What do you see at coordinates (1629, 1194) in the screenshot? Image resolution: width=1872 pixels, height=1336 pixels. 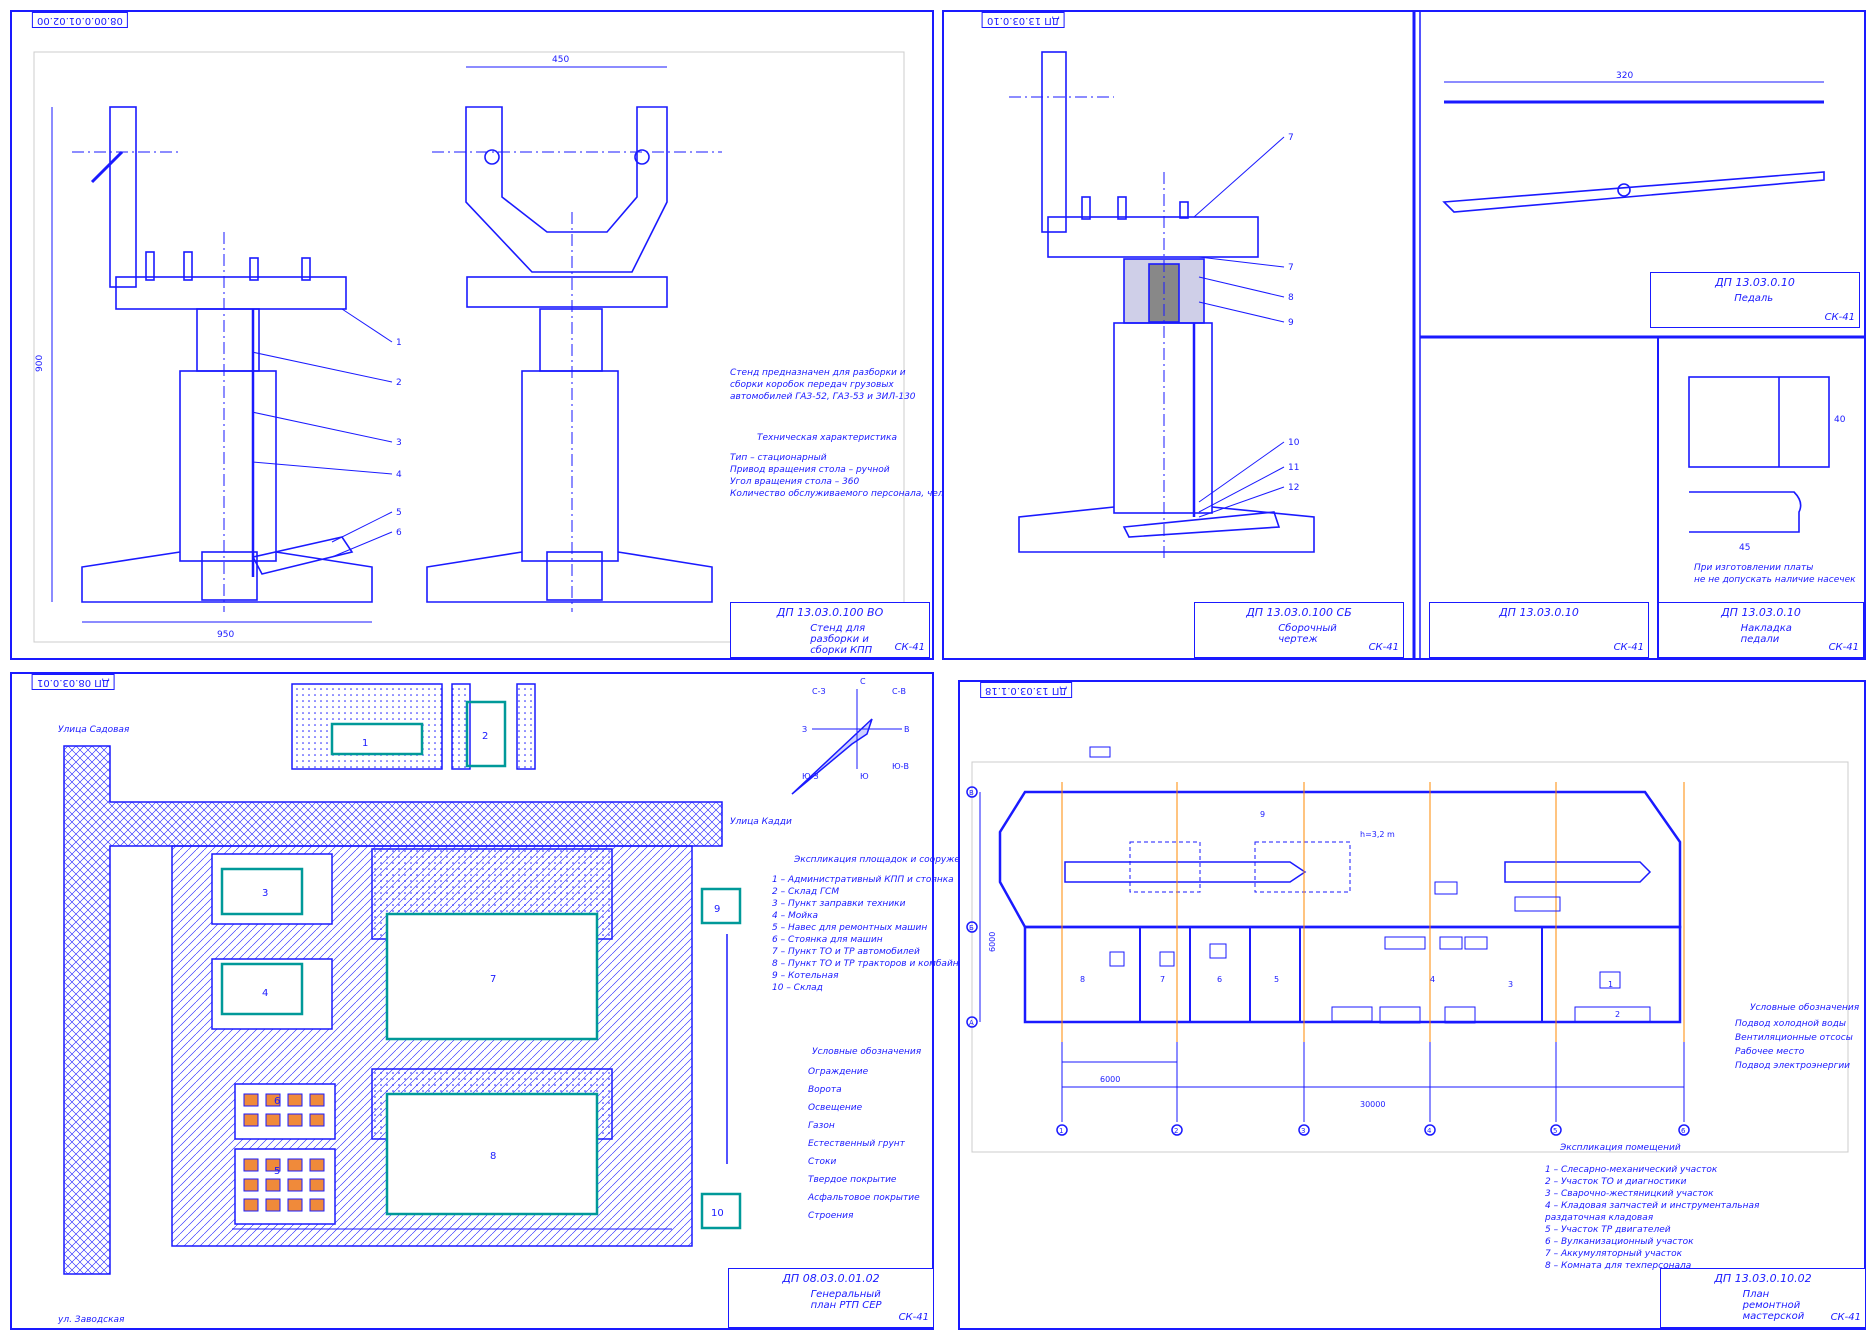 I see `expl-item: 3 – Сварочно-жестяницкий участок` at bounding box center [1629, 1194].